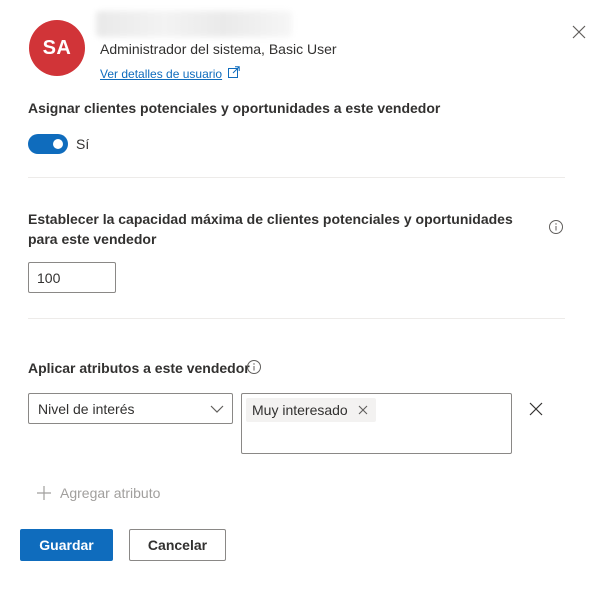 The image size is (596, 598). Describe the element at coordinates (363, 410) in the screenshot. I see `dismiss-icon` at that location.